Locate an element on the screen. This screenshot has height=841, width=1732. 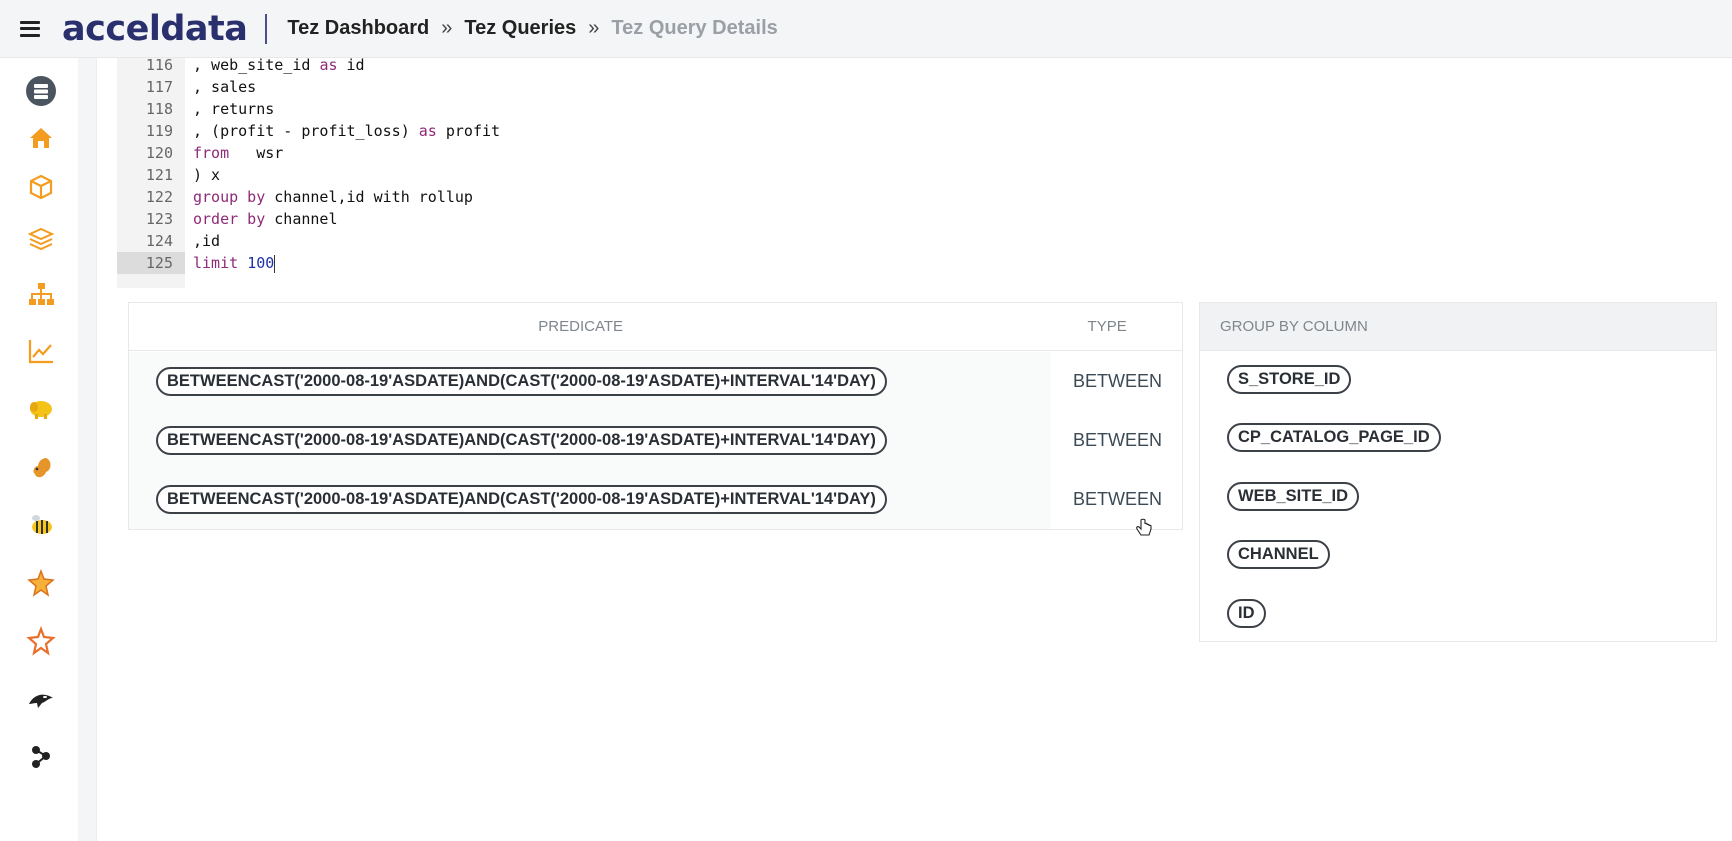
hand-pointer-icon is located at coordinates (1144, 527).